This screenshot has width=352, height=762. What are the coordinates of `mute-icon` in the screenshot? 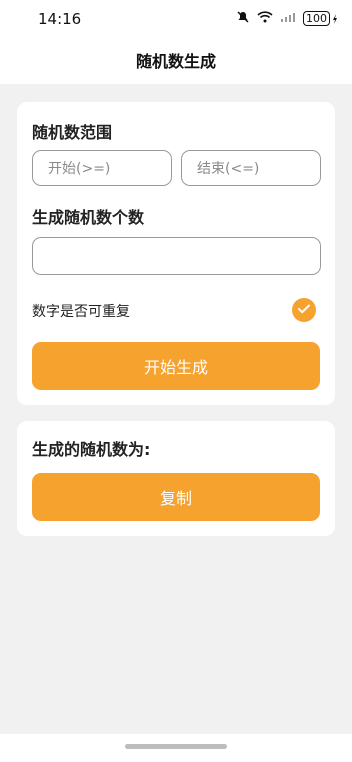 It's located at (243, 18).